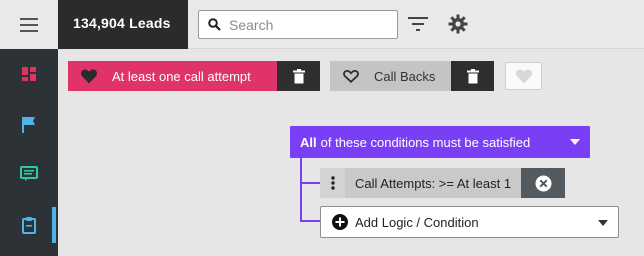  Describe the element at coordinates (89, 76) in the screenshot. I see `heart-filled-icon` at that location.